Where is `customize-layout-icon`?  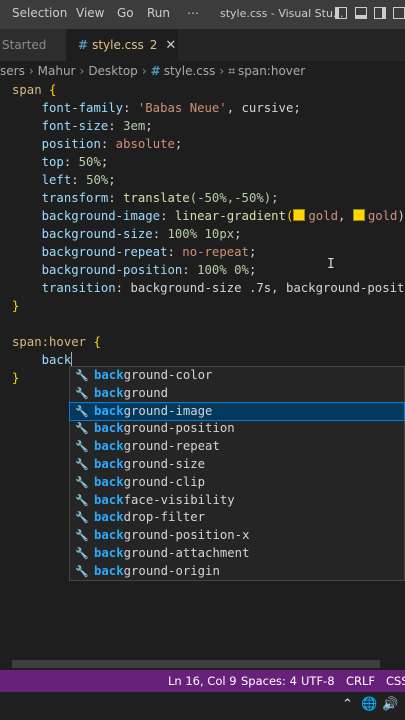 customize-layout-icon is located at coordinates (399, 13).